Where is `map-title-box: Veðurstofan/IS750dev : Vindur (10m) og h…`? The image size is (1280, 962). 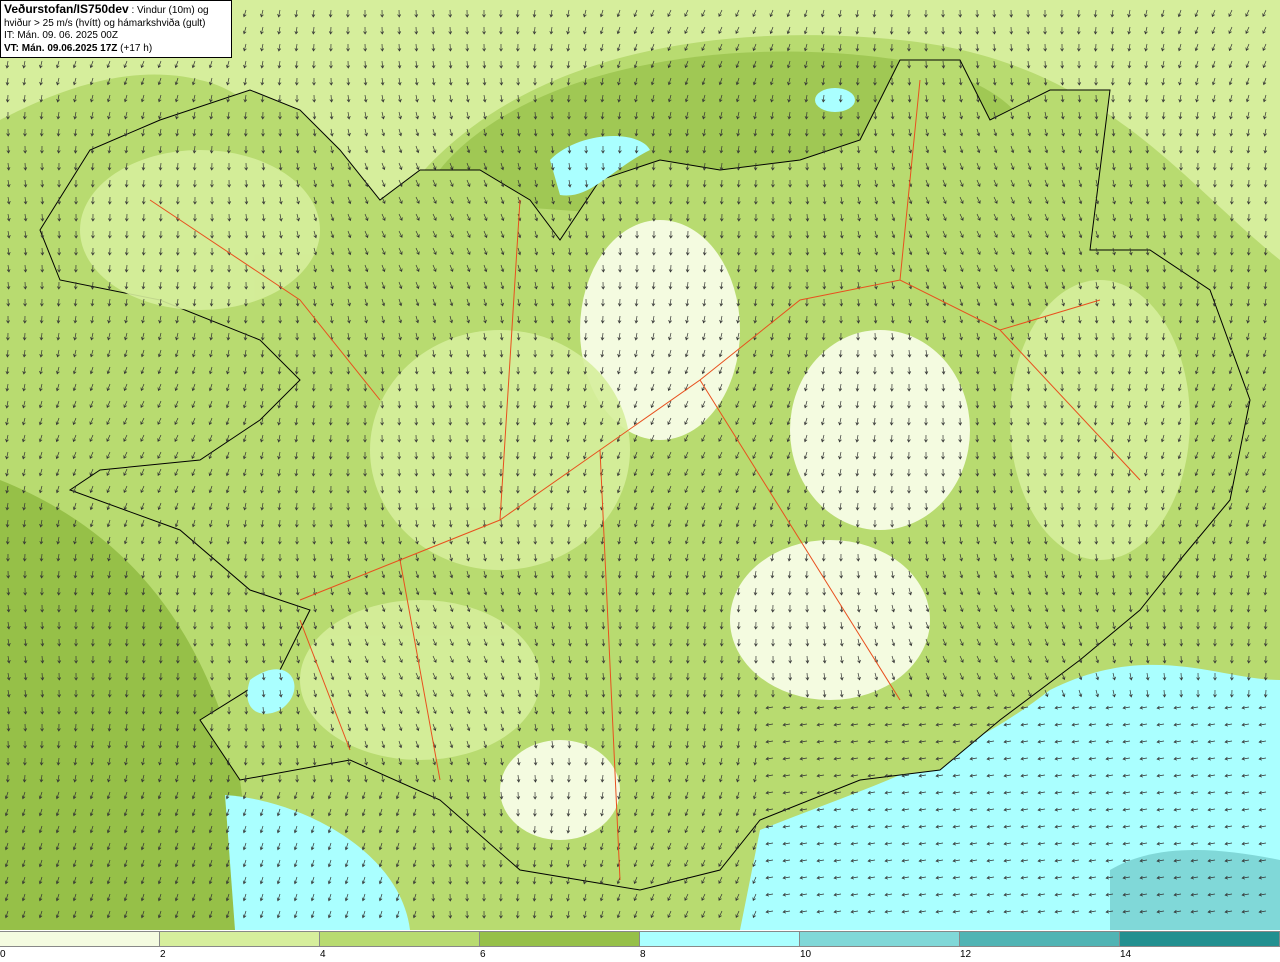
map-title-box: Veðurstofan/IS750dev : Vindur (10m) og h… is located at coordinates (116, 29).